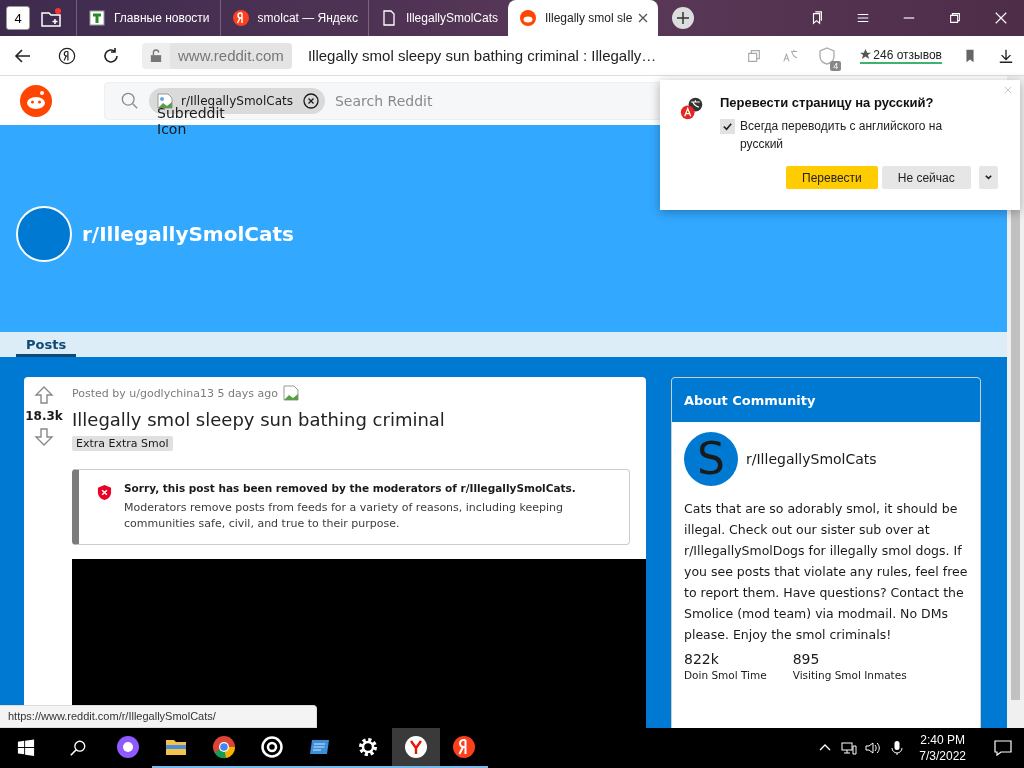  Describe the element at coordinates (897, 748) in the screenshot. I see `microphone-icon` at that location.